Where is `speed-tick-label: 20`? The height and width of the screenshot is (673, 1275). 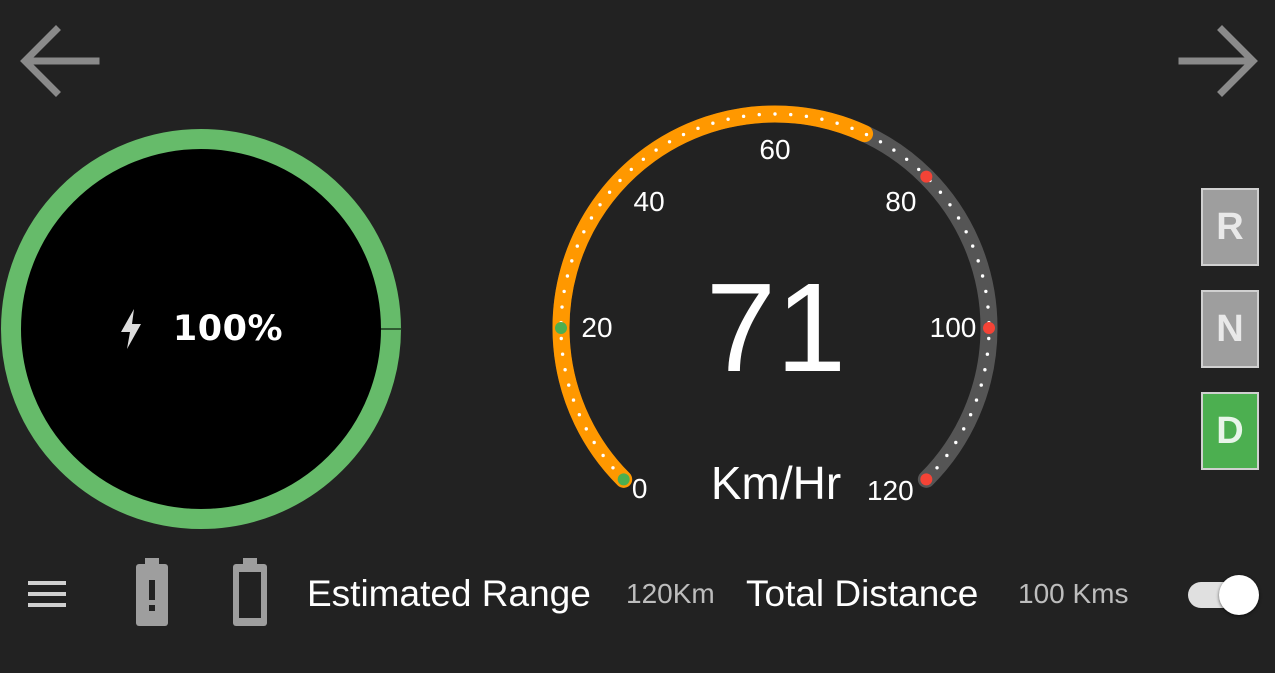 speed-tick-label: 20 is located at coordinates (597, 327).